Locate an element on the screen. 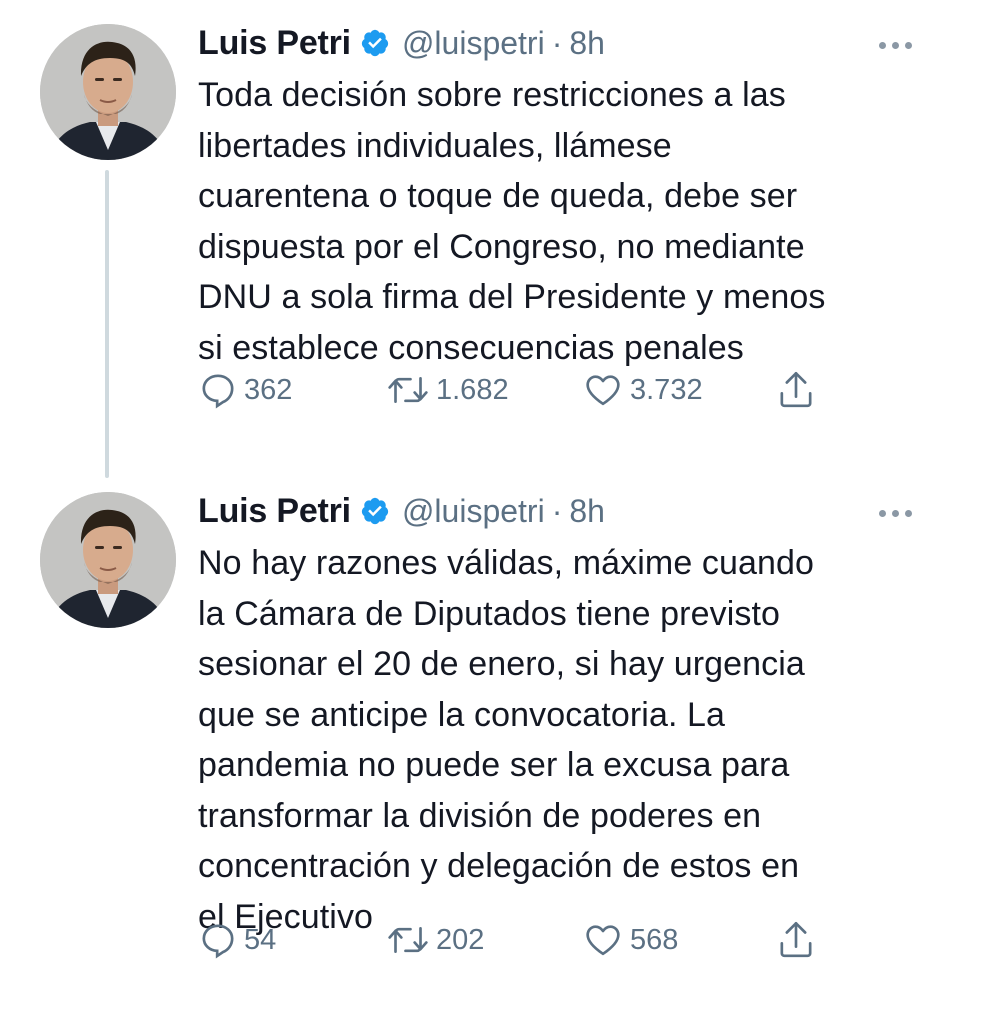  retweet-count: 1.682 is located at coordinates (472, 389).